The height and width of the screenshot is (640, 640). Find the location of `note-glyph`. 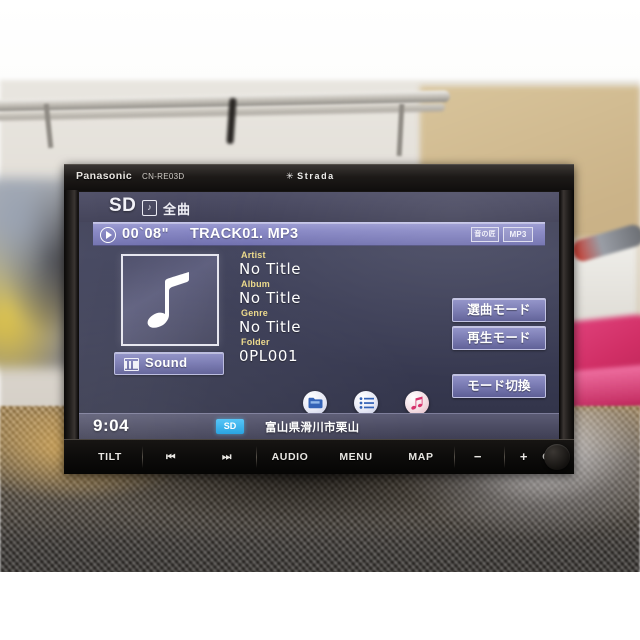

note-glyph is located at coordinates (416, 403).